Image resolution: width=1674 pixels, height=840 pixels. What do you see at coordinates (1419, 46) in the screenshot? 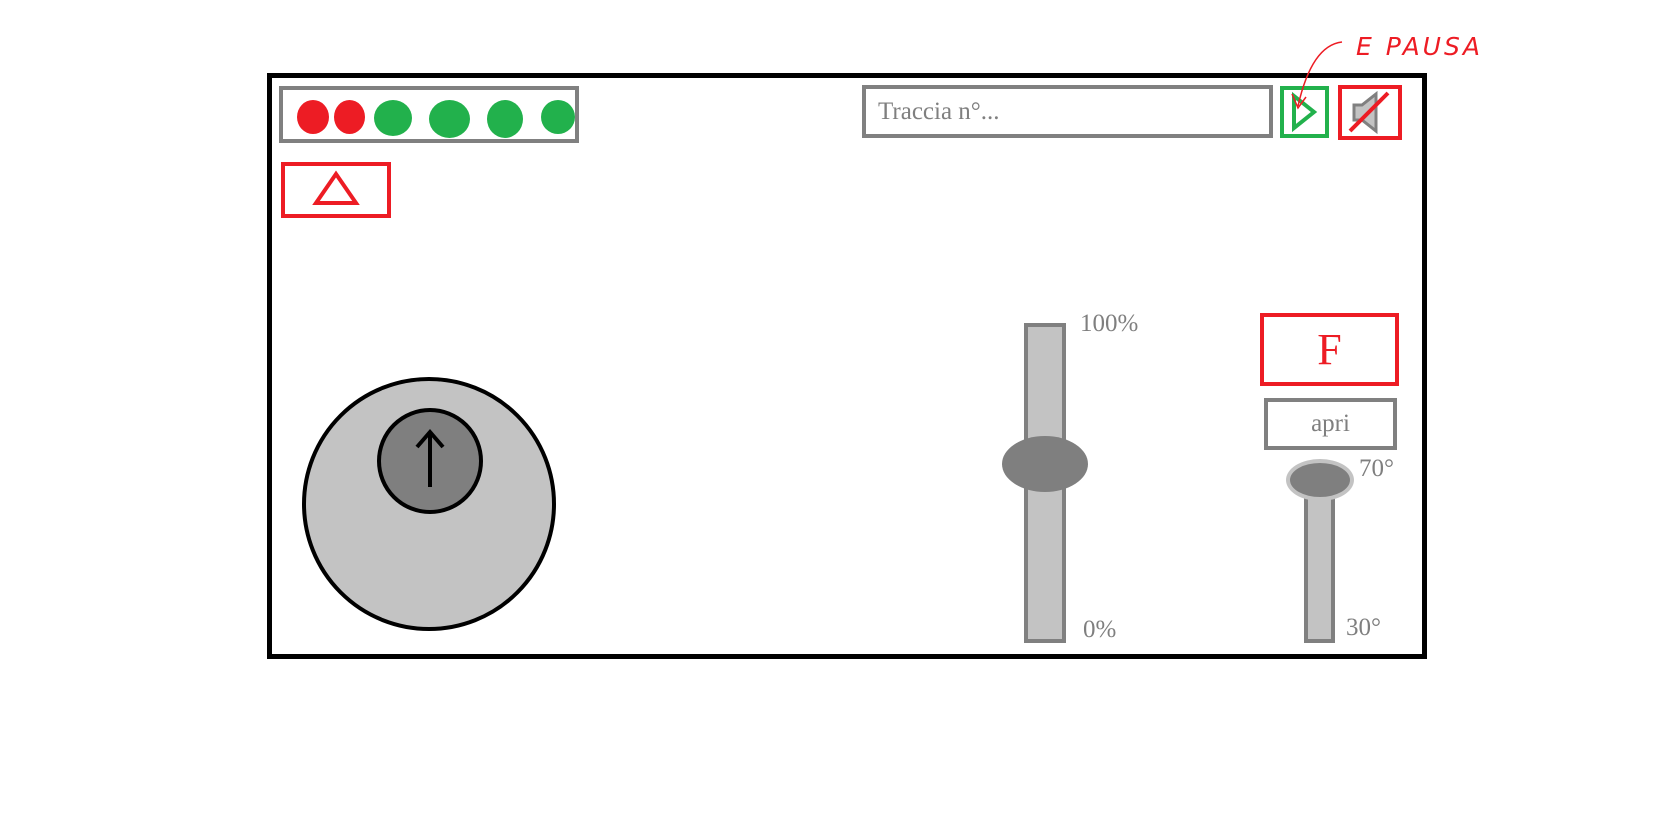
I see `pause-annotation: E PAUSA` at bounding box center [1419, 46].